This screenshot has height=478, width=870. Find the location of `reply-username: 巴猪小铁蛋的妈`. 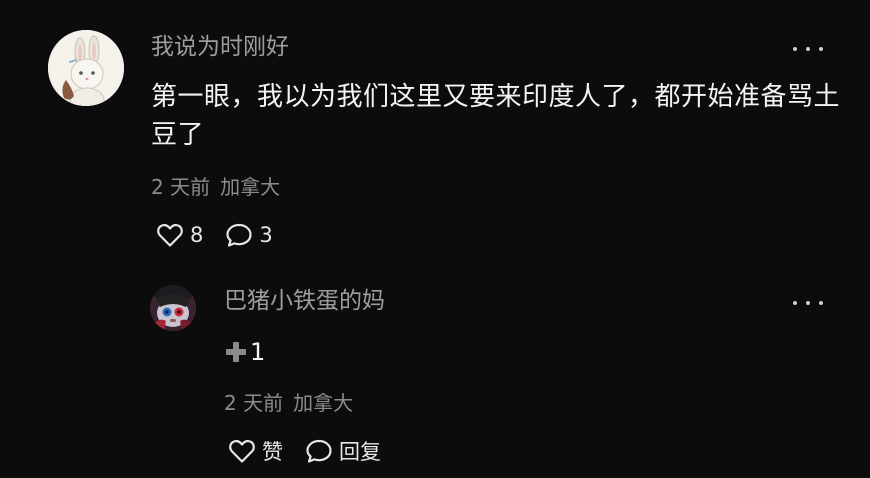

reply-username: 巴猪小铁蛋的妈 is located at coordinates (304, 301).